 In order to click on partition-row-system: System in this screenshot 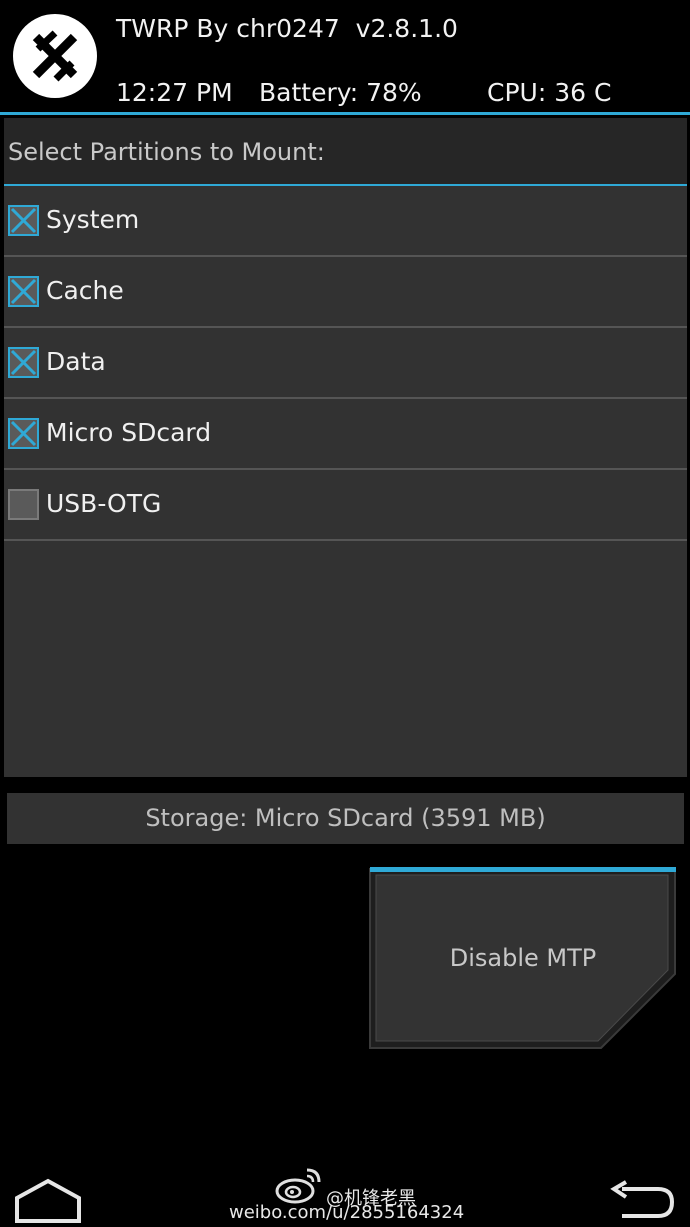, I will do `click(345, 221)`.